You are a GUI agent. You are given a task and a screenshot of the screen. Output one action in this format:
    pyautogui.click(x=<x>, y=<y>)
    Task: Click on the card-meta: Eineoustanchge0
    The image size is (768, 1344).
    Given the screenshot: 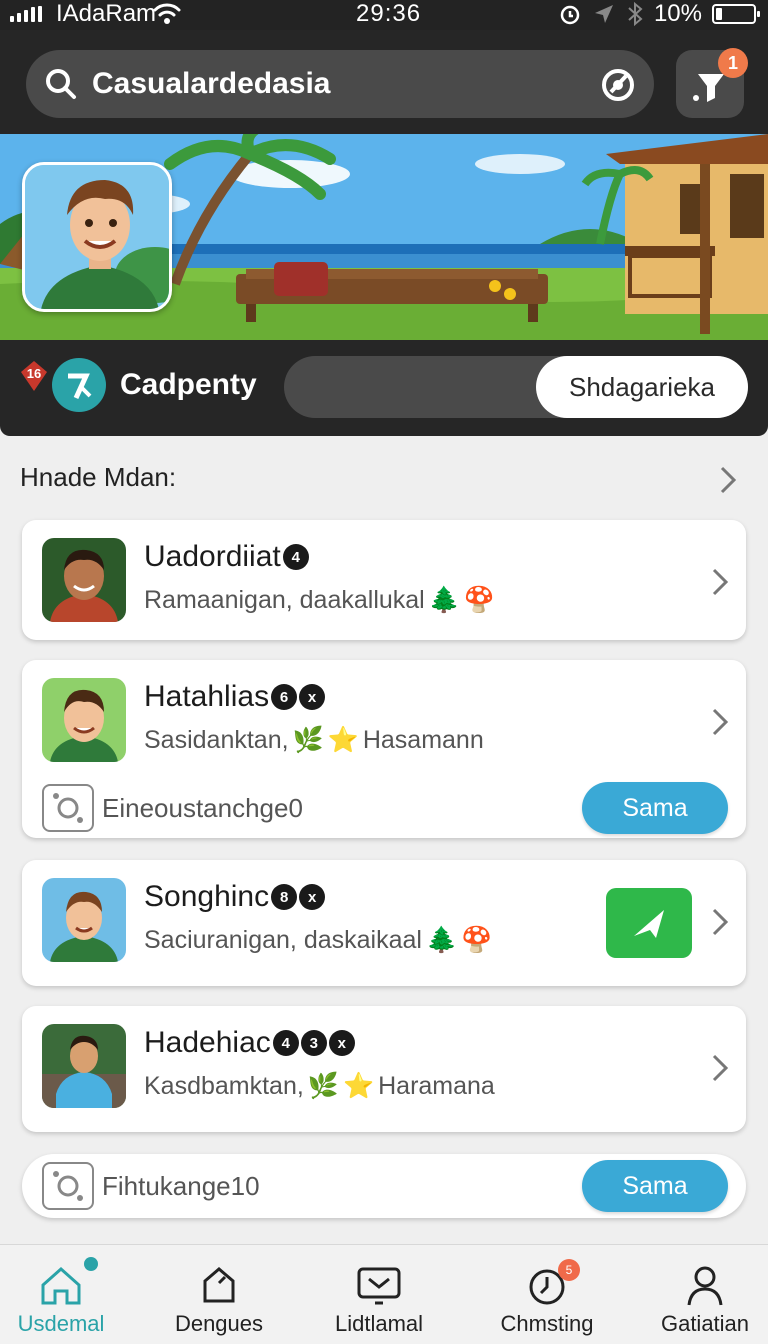 What is the action you would take?
    pyautogui.click(x=172, y=808)
    